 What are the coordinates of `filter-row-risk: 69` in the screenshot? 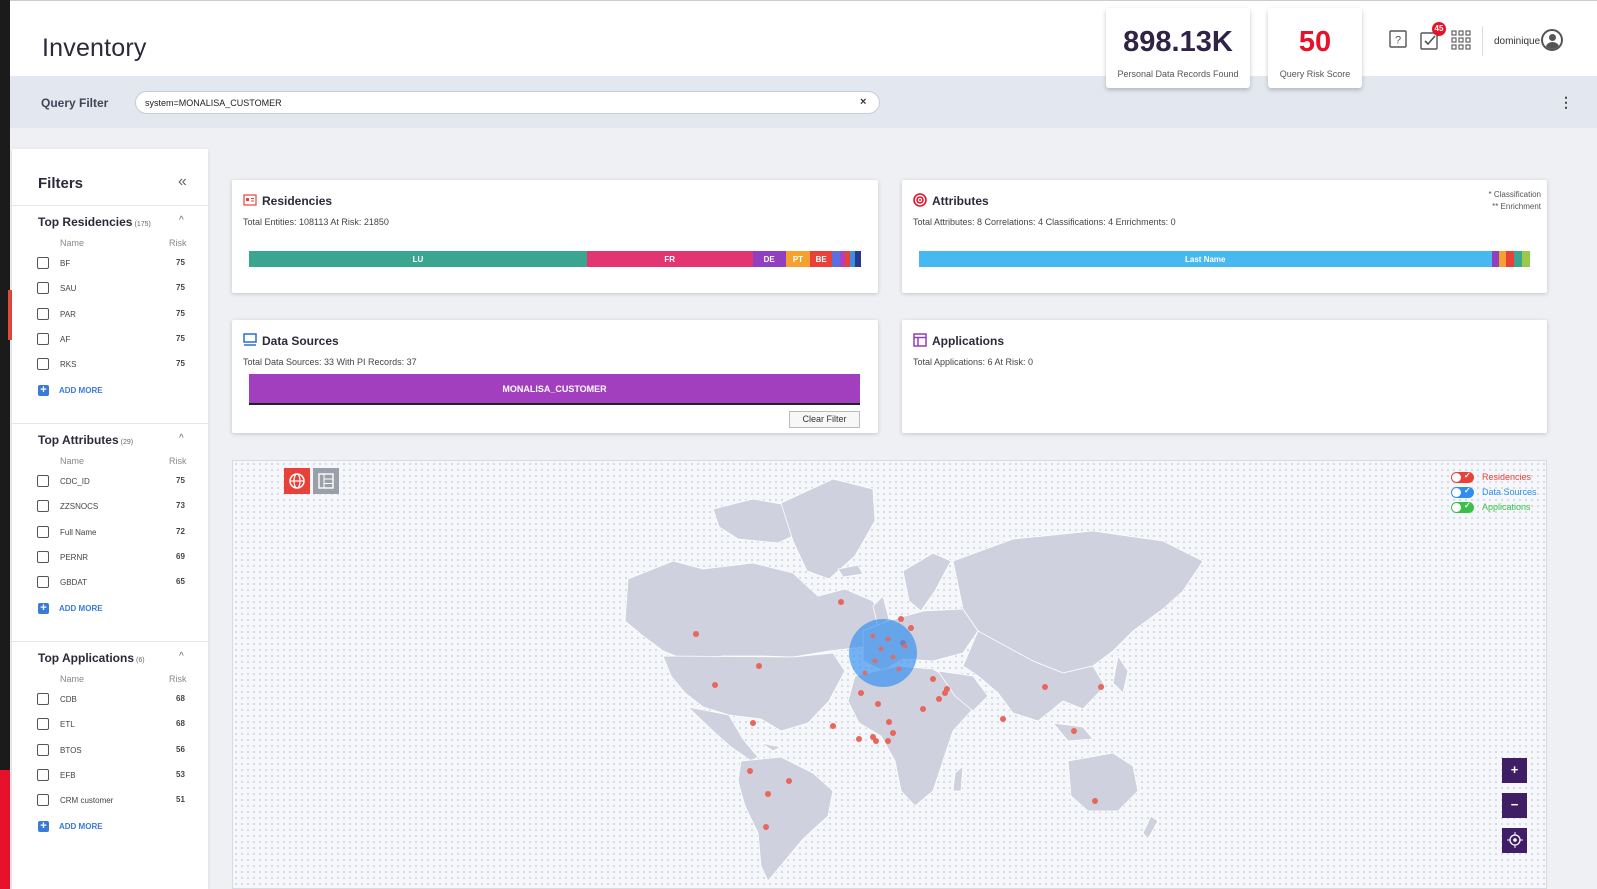 It's located at (180, 556).